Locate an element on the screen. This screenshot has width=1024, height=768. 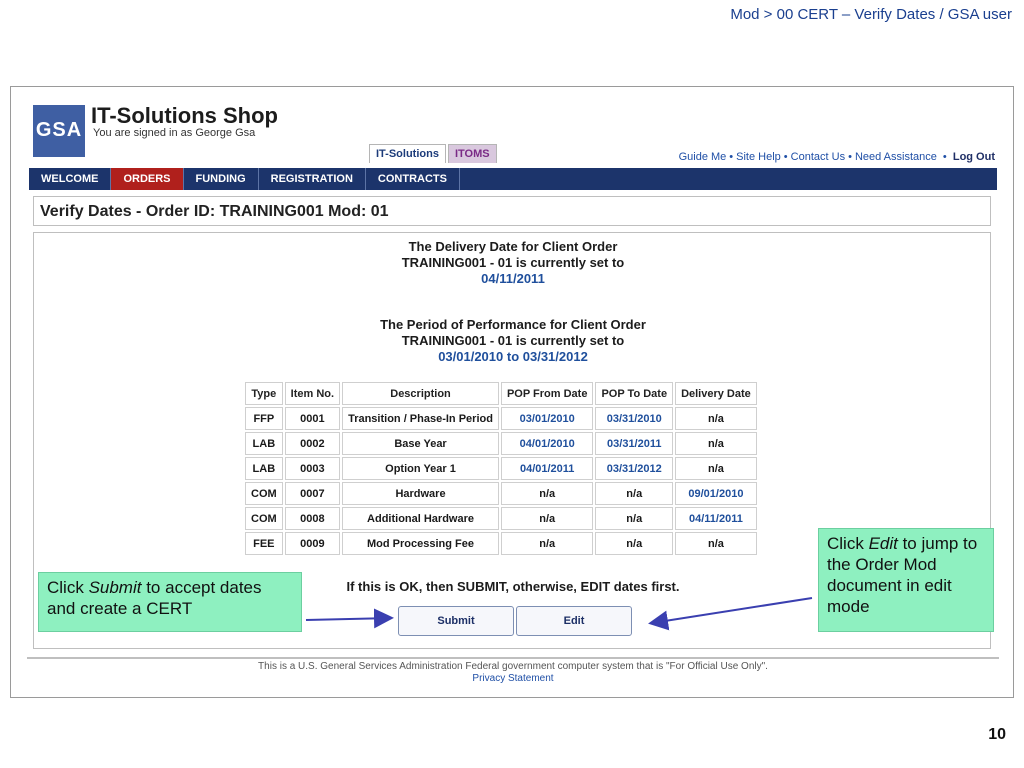
edit-arrow is located at coordinates (730, 614).